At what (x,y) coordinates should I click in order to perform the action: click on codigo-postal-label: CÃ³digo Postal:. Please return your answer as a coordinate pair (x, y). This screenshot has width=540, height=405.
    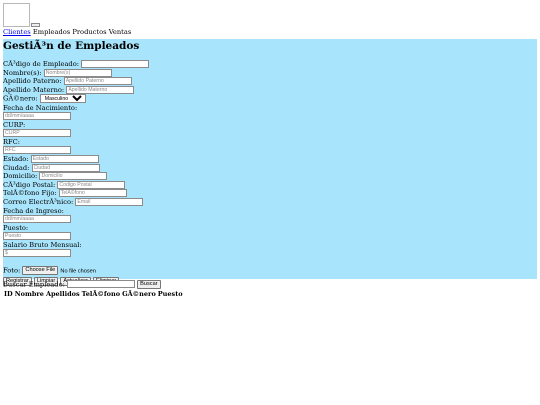
    Looking at the image, I should click on (29, 184).